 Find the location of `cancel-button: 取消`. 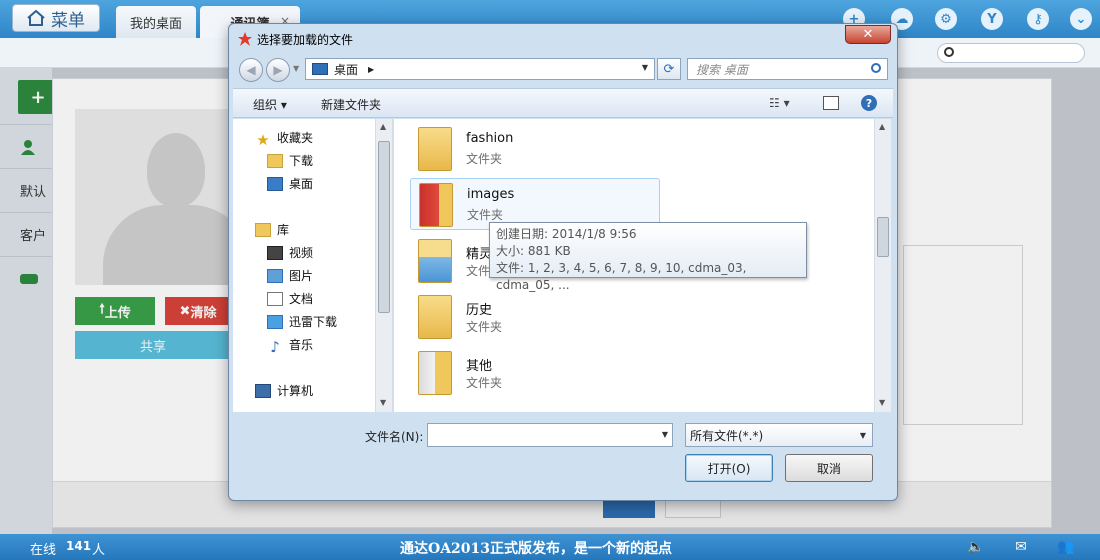

cancel-button: 取消 is located at coordinates (829, 468).